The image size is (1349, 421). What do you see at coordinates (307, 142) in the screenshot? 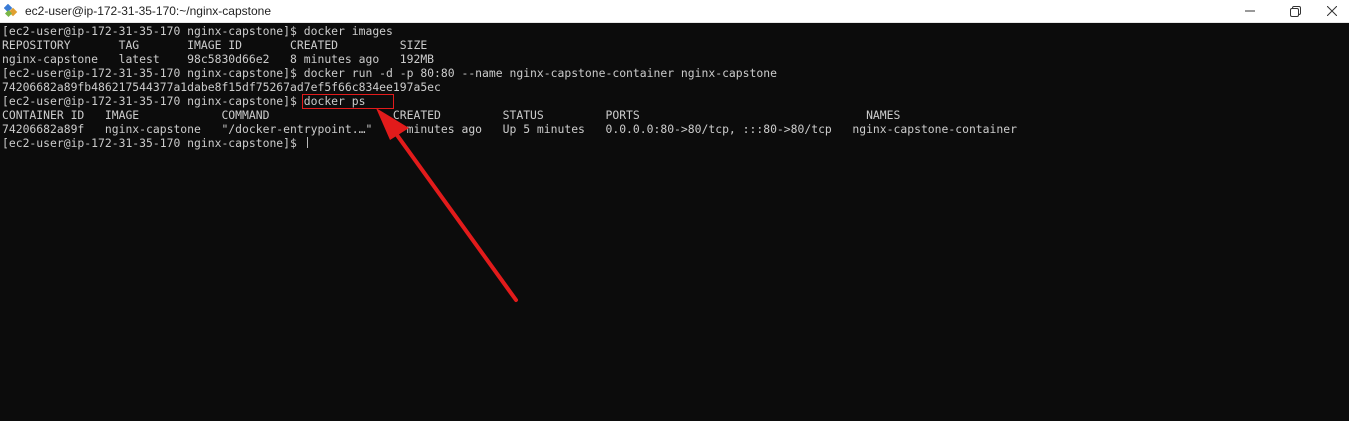
I see `text-cursor` at bounding box center [307, 142].